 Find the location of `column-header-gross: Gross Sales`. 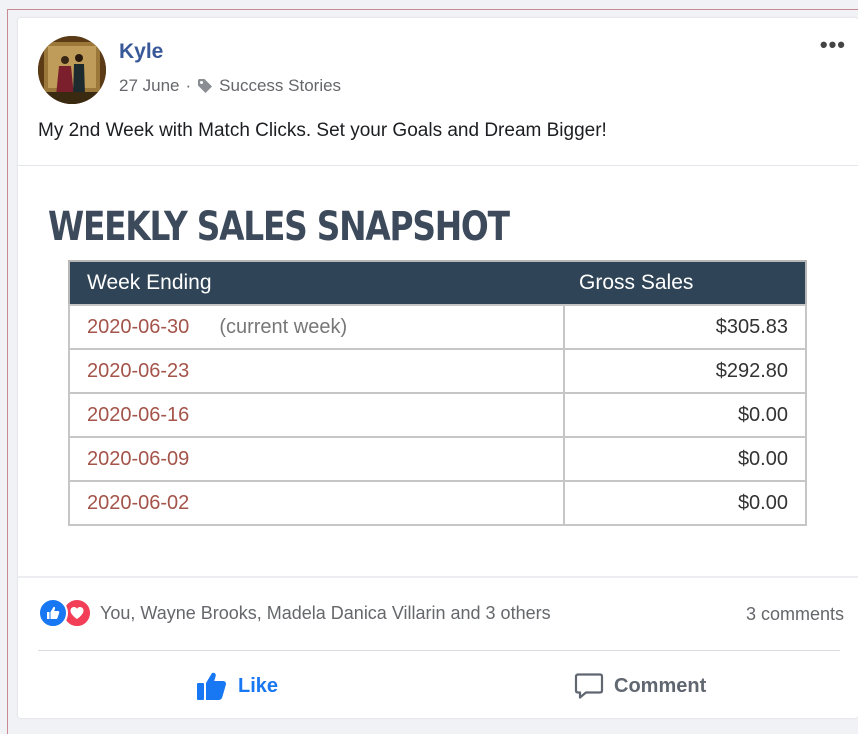

column-header-gross: Gross Sales is located at coordinates (685, 283).